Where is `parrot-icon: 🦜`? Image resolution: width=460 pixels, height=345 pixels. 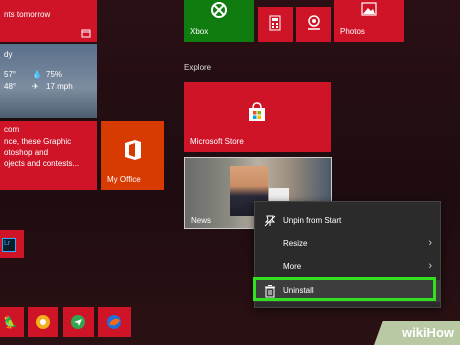
parrot-icon: 🦜 is located at coordinates (10, 322).